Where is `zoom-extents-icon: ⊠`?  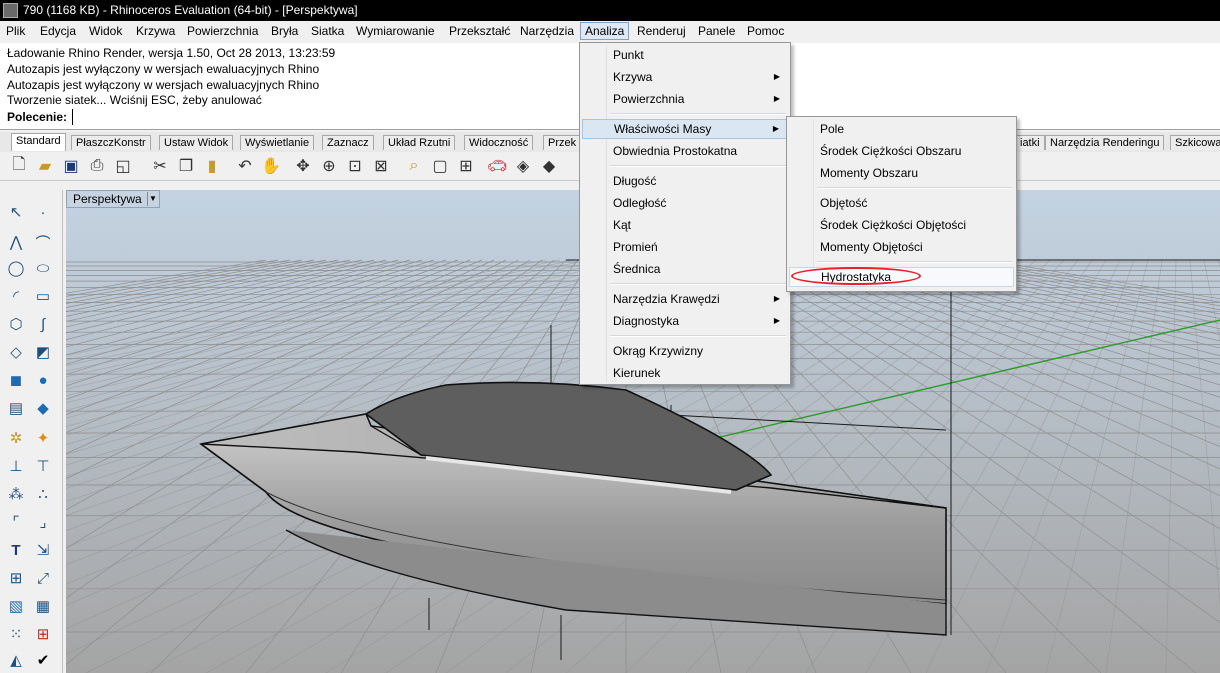 zoom-extents-icon: ⊠ is located at coordinates (381, 166).